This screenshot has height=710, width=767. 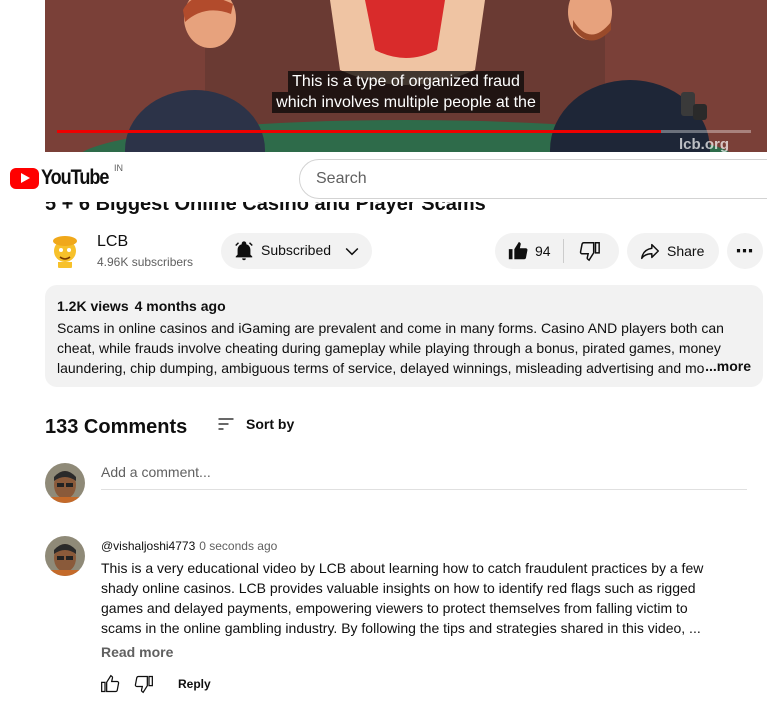 I want to click on like-count: 94, so click(x=543, y=251).